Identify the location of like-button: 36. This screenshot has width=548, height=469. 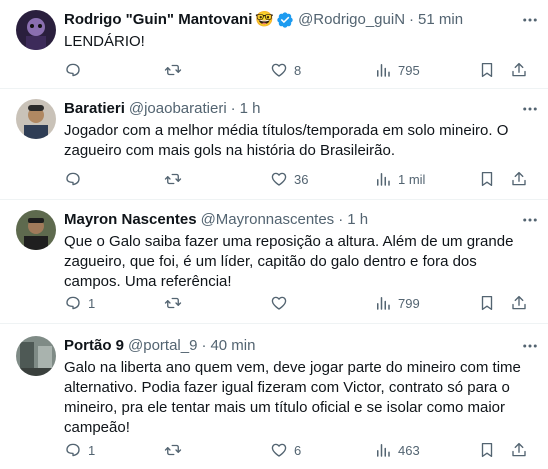
(289, 179).